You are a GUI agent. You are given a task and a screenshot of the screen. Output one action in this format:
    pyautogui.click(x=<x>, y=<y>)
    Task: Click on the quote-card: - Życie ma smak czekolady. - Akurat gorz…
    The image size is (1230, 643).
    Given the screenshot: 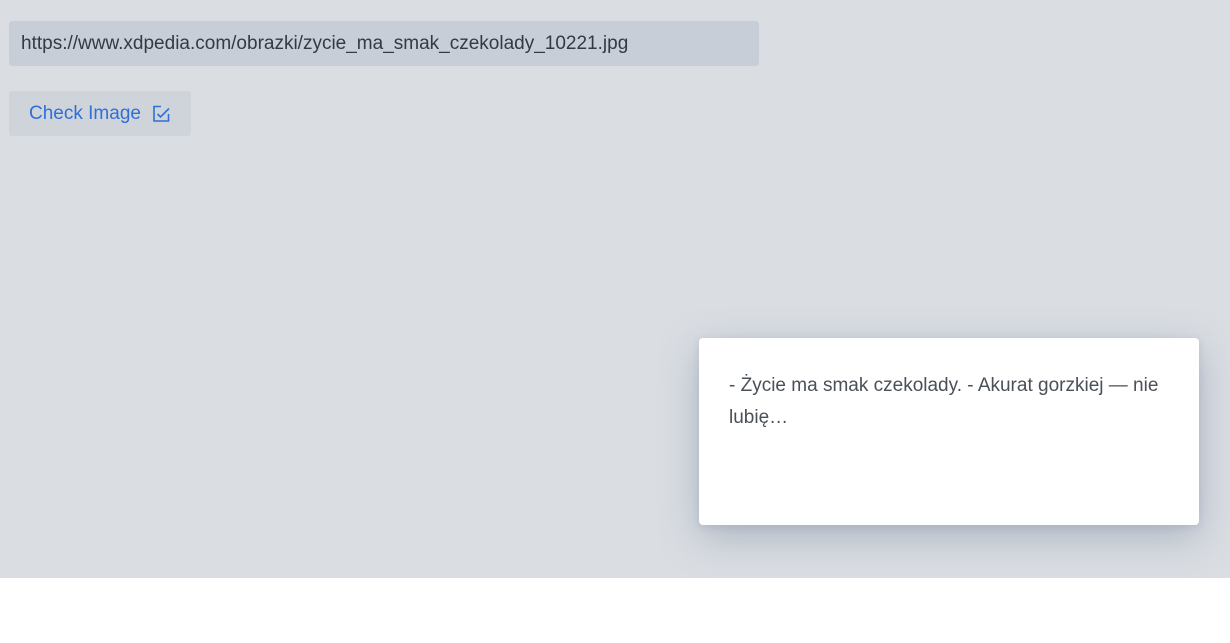 What is the action you would take?
    pyautogui.click(x=949, y=431)
    